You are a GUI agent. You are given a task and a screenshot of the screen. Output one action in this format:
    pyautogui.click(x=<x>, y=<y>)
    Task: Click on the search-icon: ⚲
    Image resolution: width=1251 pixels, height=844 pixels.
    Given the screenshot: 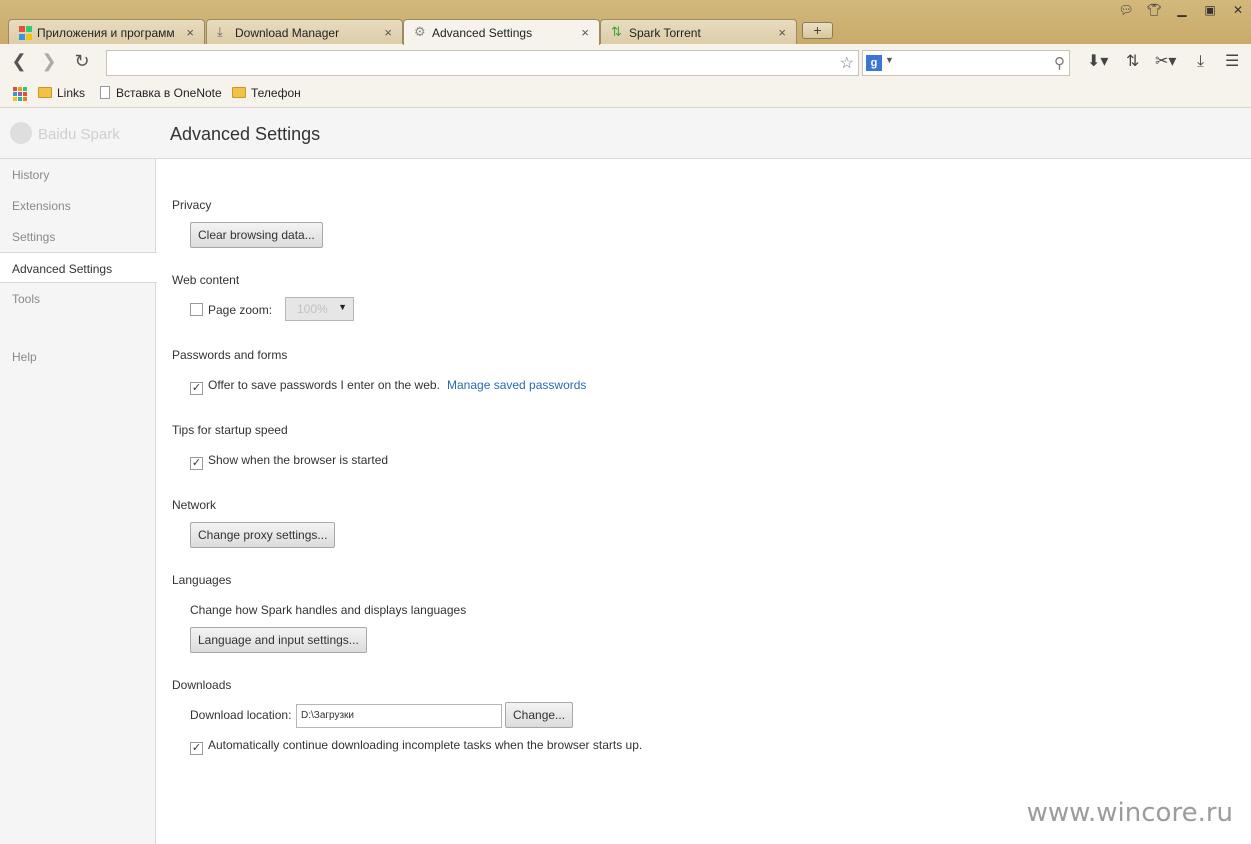 What is the action you would take?
    pyautogui.click(x=1059, y=63)
    